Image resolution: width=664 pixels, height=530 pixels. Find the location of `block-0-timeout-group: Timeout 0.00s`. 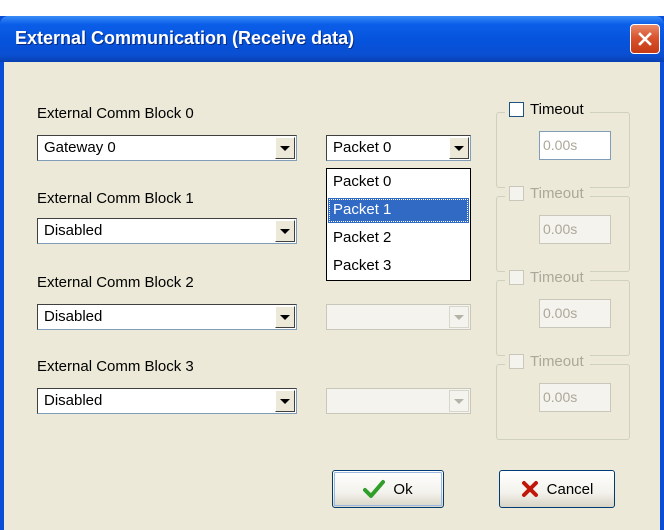

block-0-timeout-group: Timeout 0.00s is located at coordinates (563, 144).